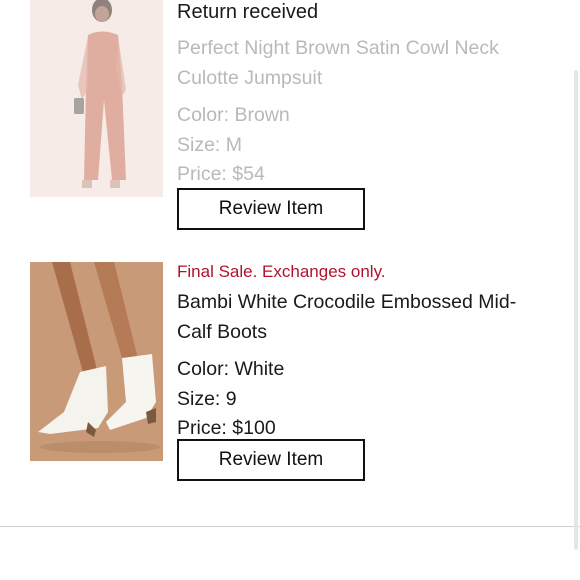 The height and width of the screenshot is (580, 580). What do you see at coordinates (248, 12) in the screenshot?
I see `return-status: Return received` at bounding box center [248, 12].